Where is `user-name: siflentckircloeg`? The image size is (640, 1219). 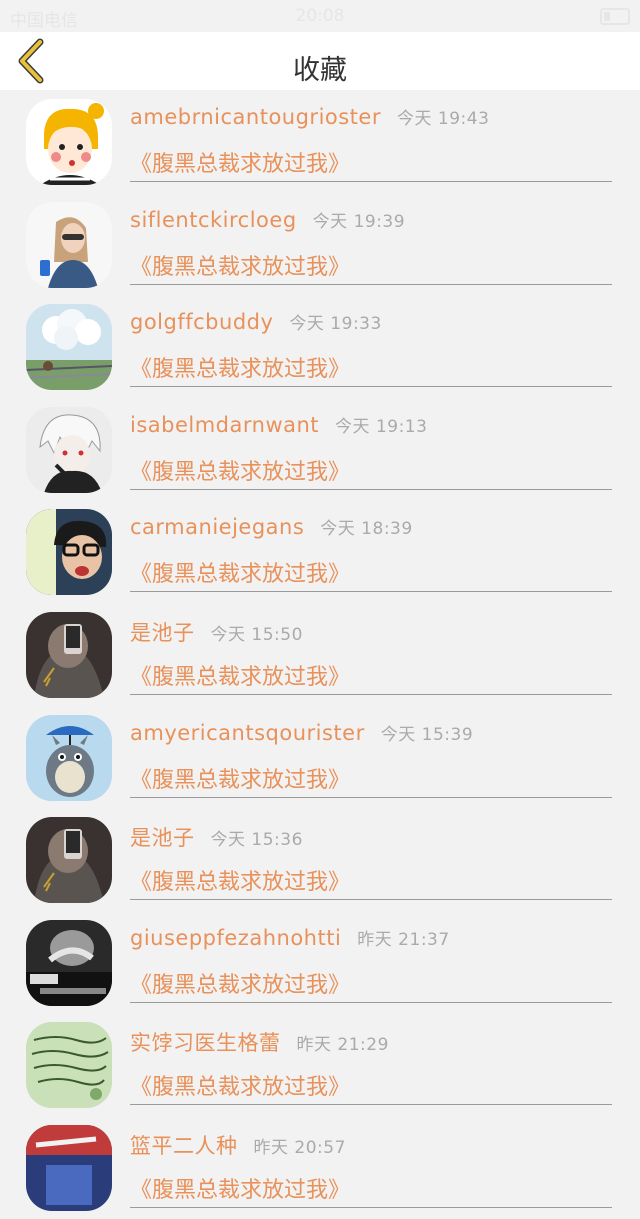
user-name: siflentckircloeg is located at coordinates (213, 220).